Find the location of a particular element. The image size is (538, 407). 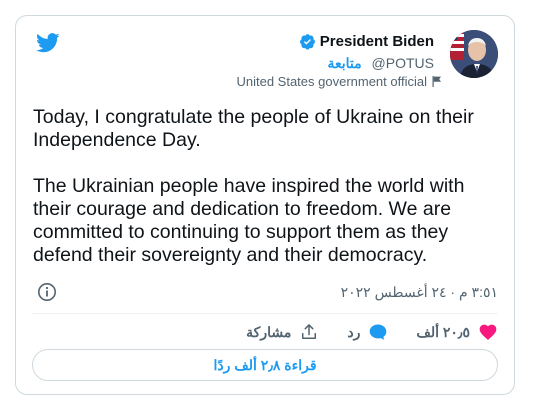

read-replies-button: قراءة ٢٫٨ ألف ردًا is located at coordinates (265, 365).